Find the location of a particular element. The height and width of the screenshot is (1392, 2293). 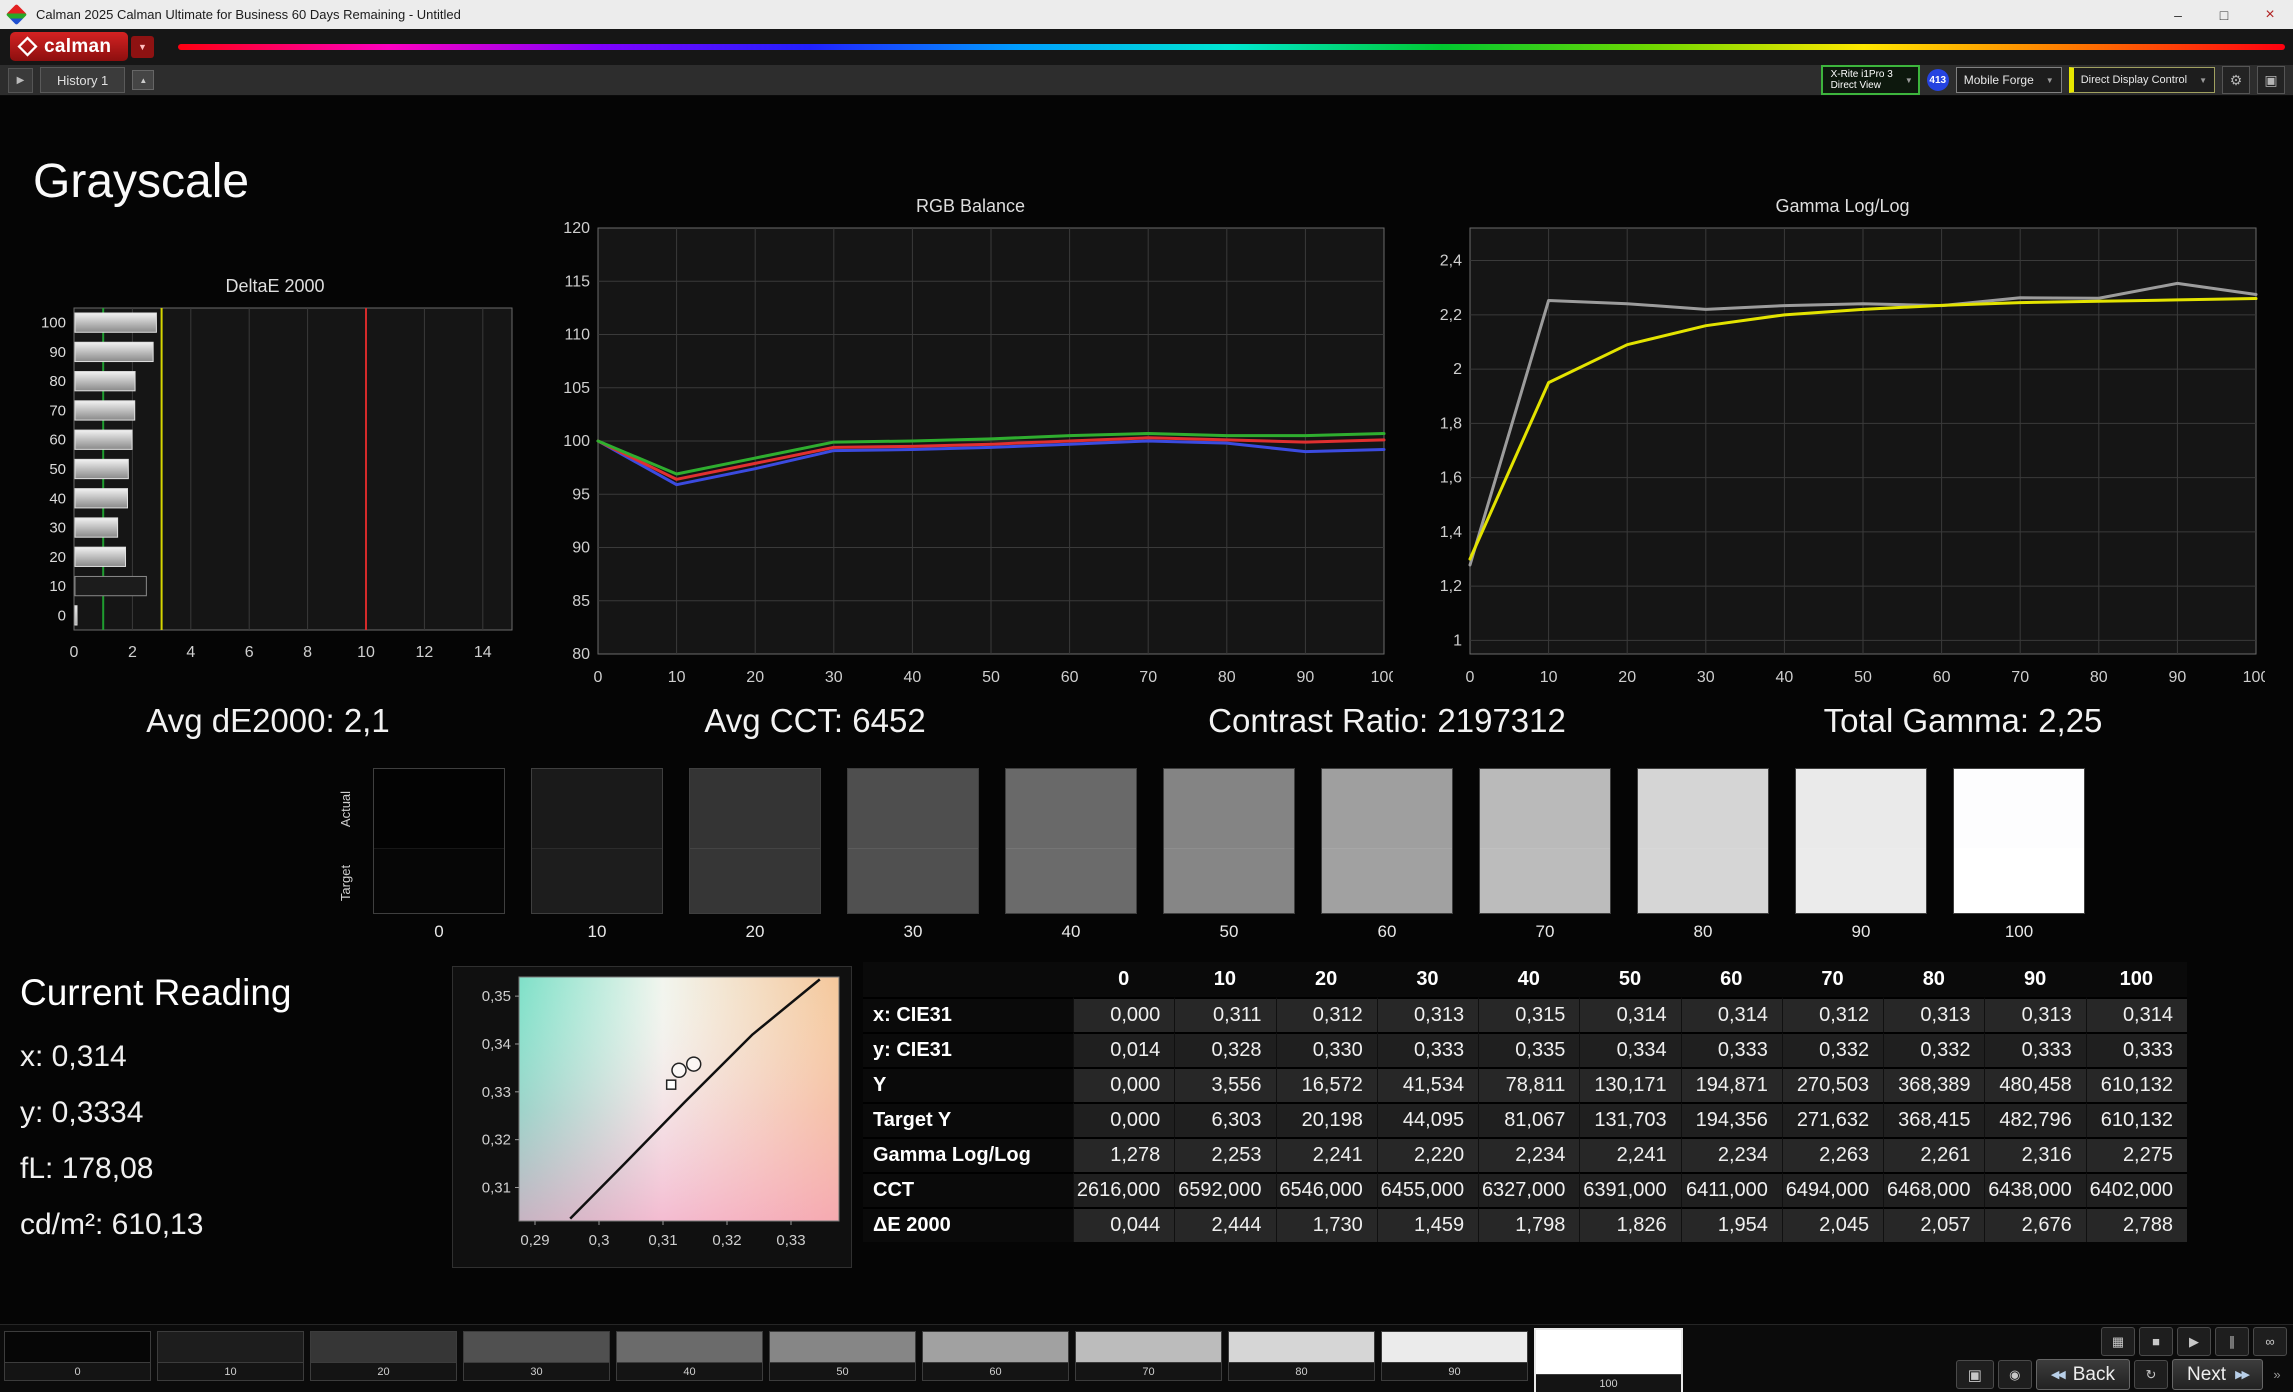

svg-text: 30 is located at coordinates (1706, 677).